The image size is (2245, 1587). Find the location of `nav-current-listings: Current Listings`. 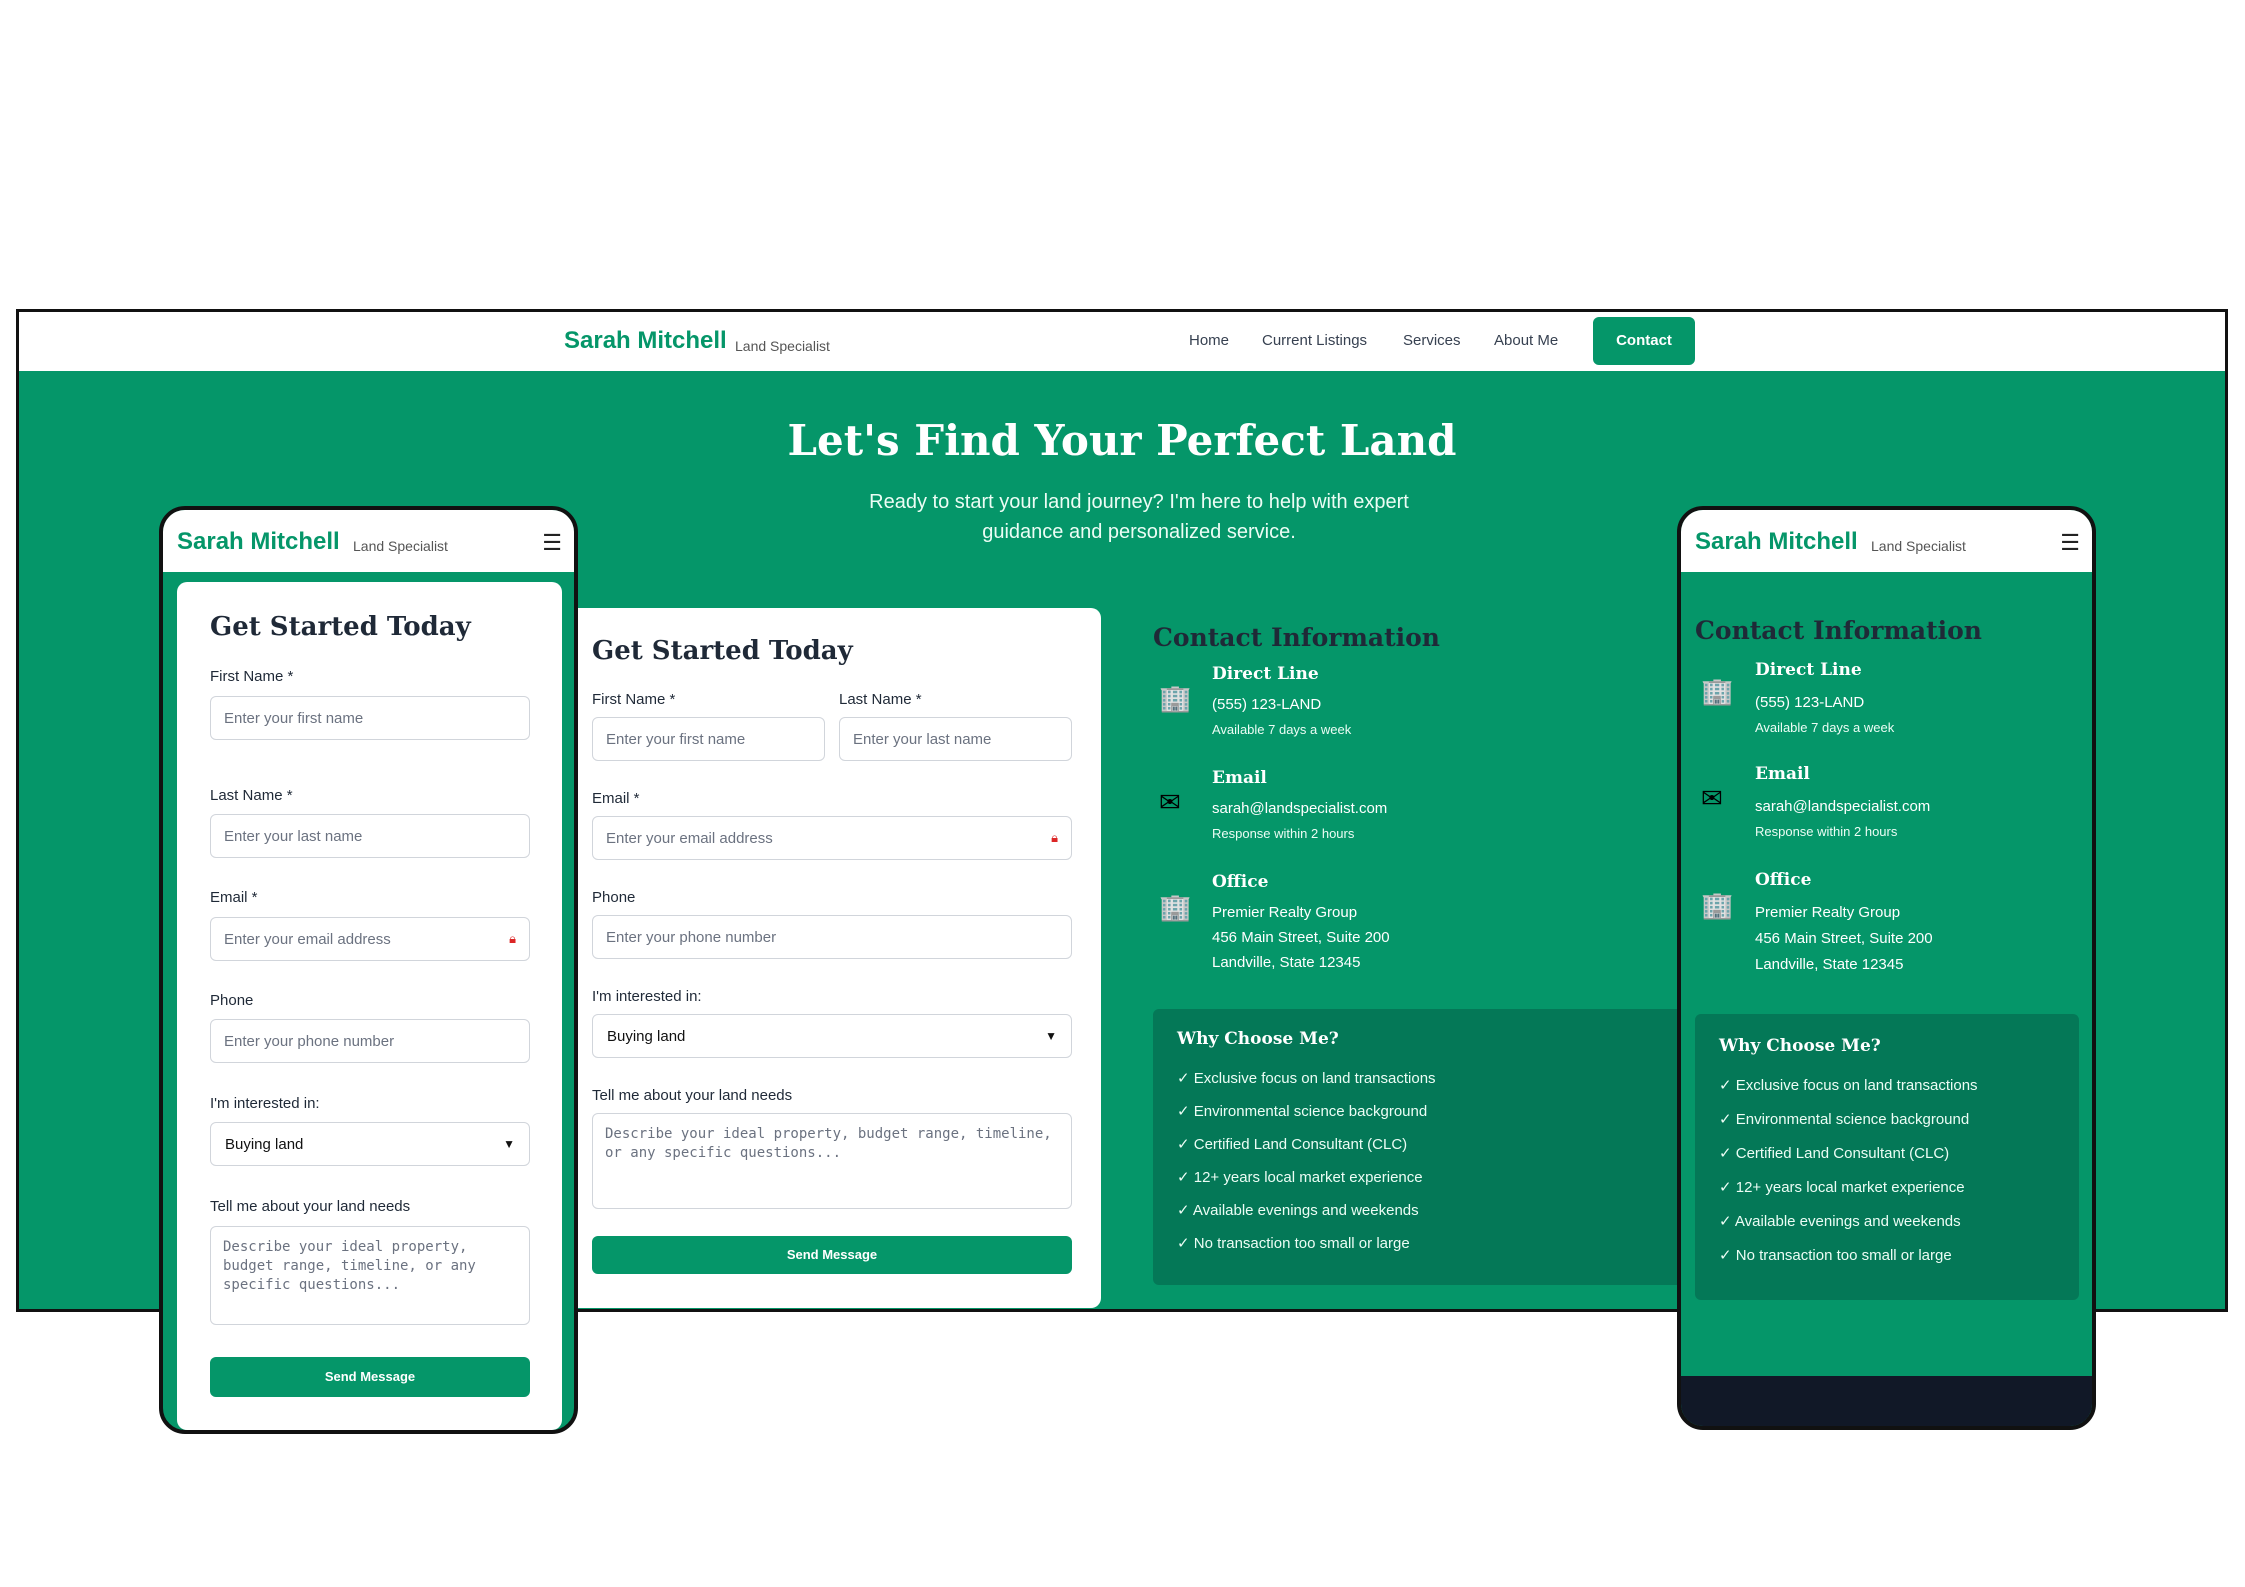

nav-current-listings: Current Listings is located at coordinates (1314, 340).